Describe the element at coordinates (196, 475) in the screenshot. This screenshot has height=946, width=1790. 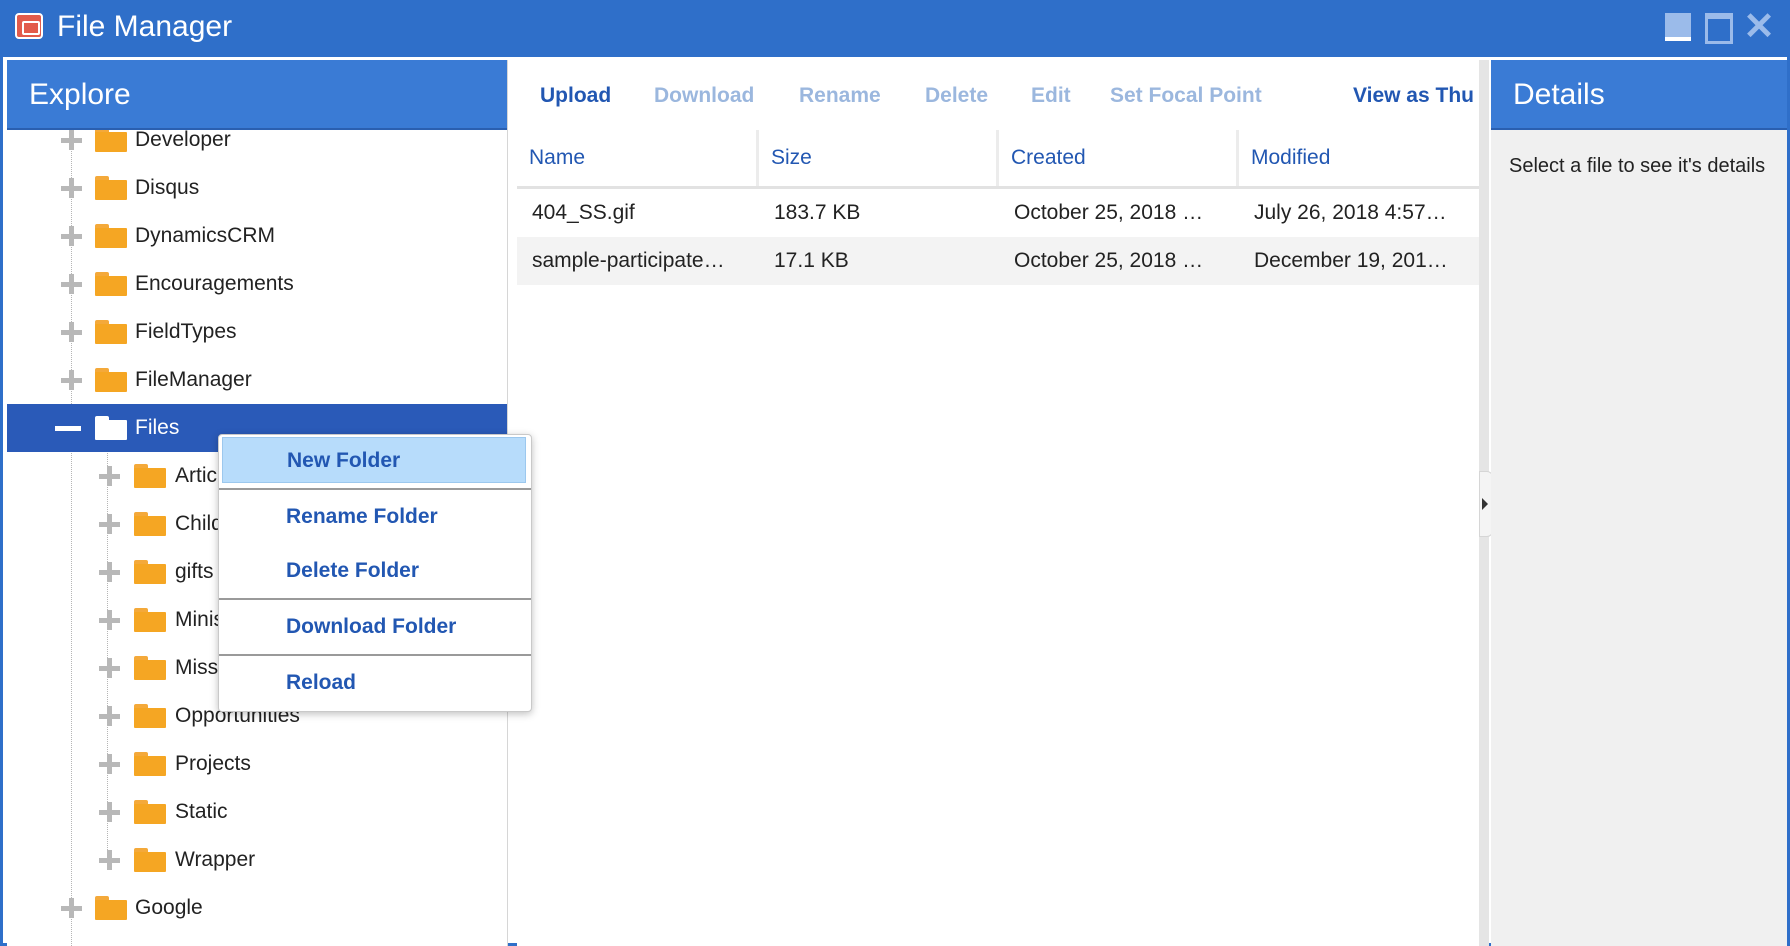
I see `tree-item-label: Artic` at that location.